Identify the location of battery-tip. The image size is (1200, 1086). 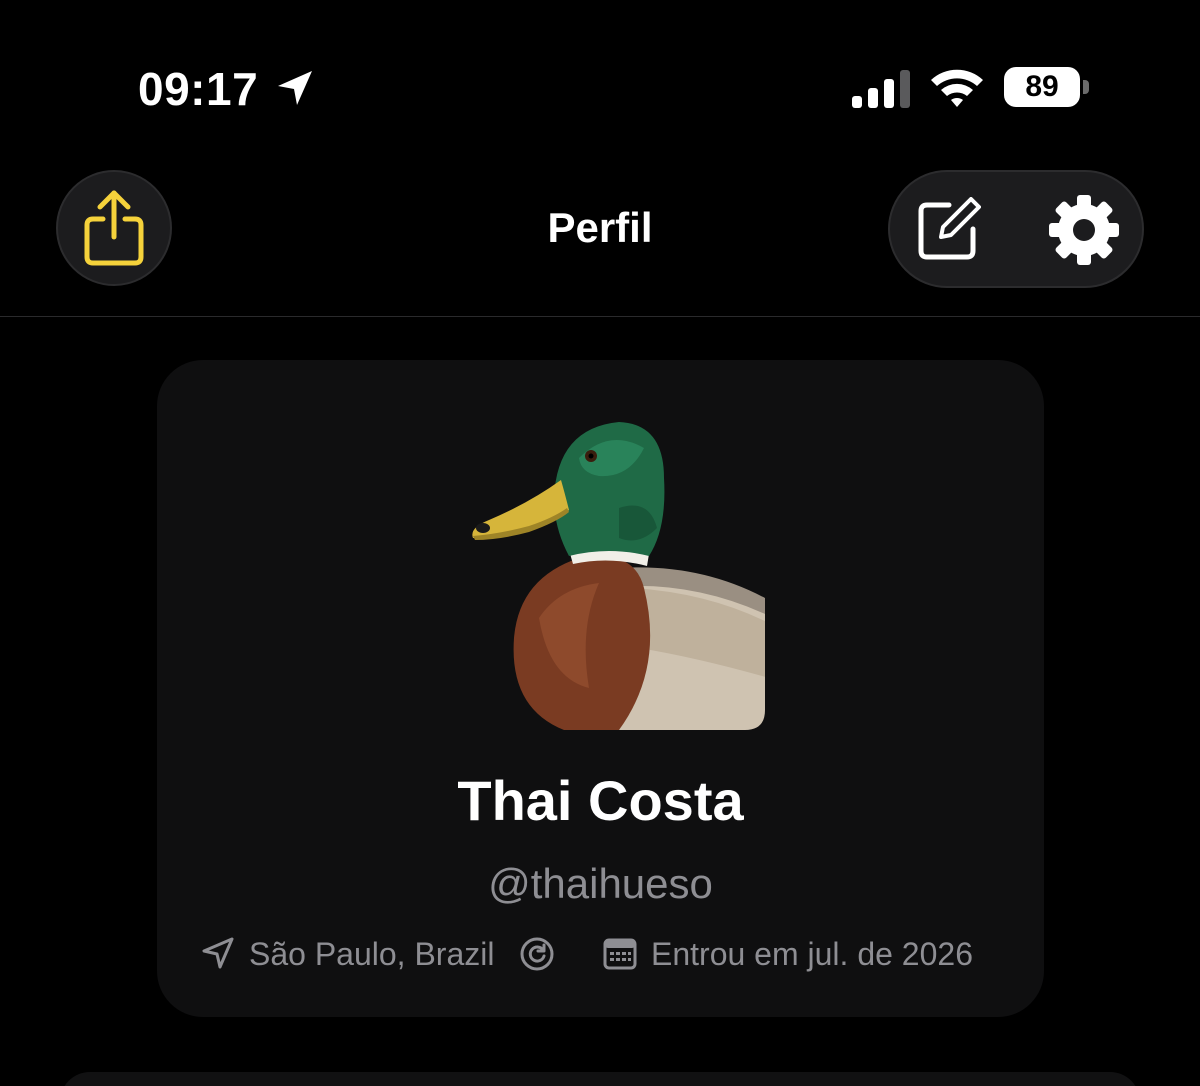
(1086, 87).